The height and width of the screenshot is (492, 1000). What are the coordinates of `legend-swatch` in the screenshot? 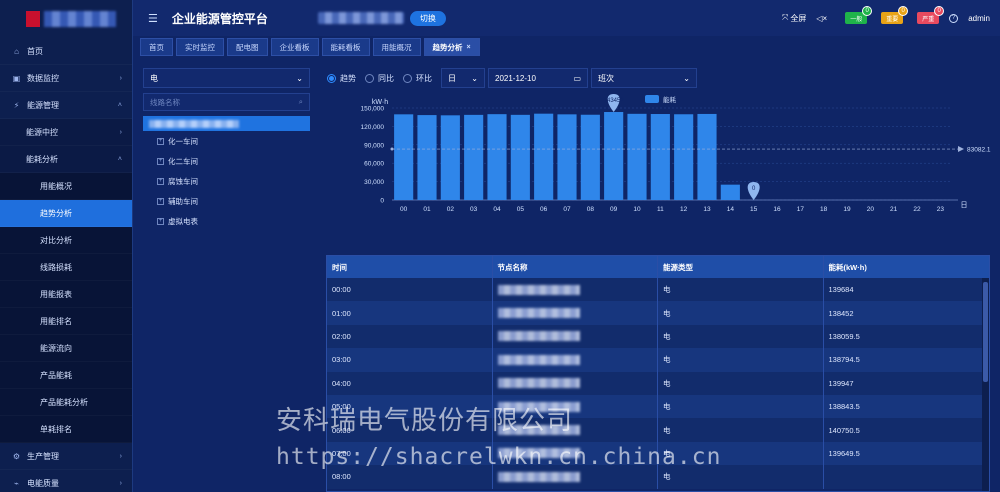 It's located at (652, 99).